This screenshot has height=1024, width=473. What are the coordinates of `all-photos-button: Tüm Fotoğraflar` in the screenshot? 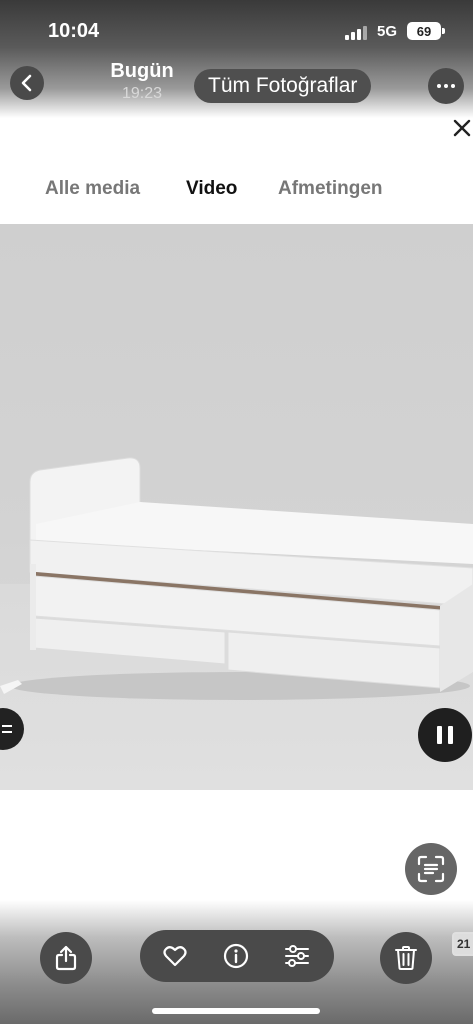 It's located at (283, 86).